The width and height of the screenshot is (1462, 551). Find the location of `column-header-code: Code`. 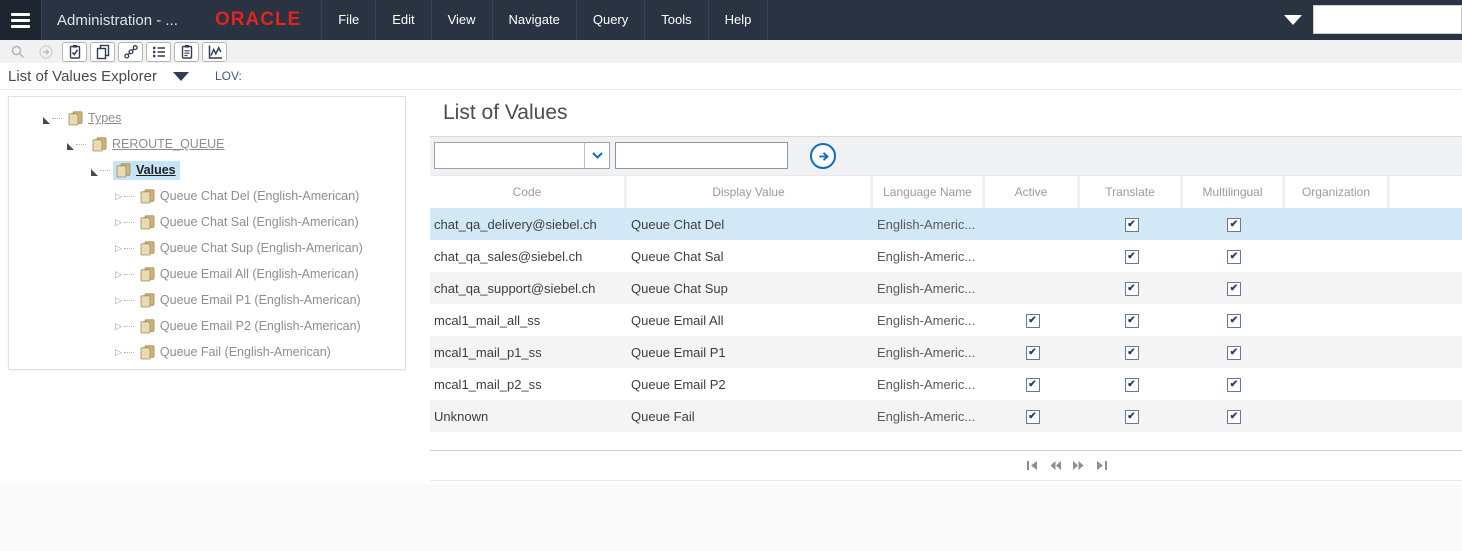

column-header-code: Code is located at coordinates (528, 192).